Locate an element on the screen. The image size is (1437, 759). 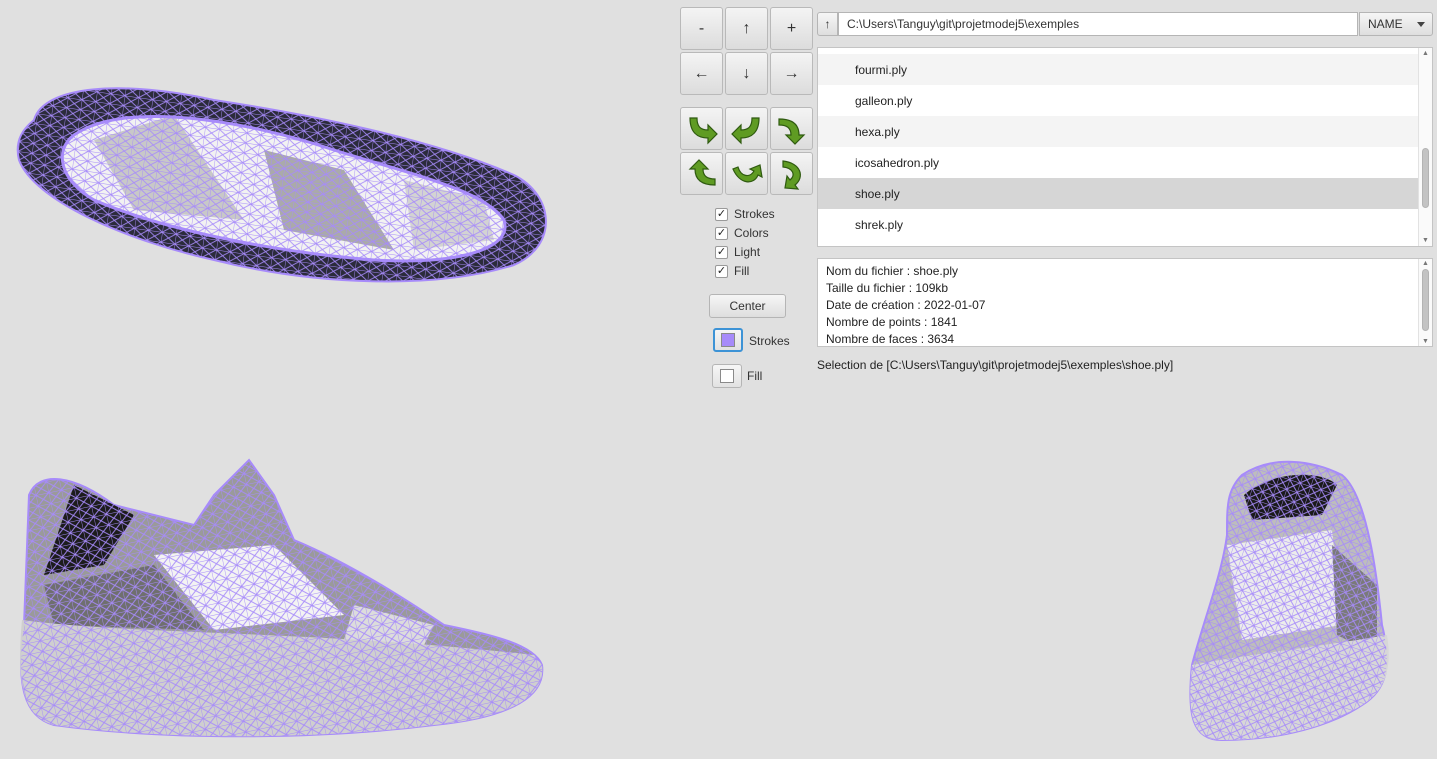
shoe-model-top is located at coordinates (281, 185).